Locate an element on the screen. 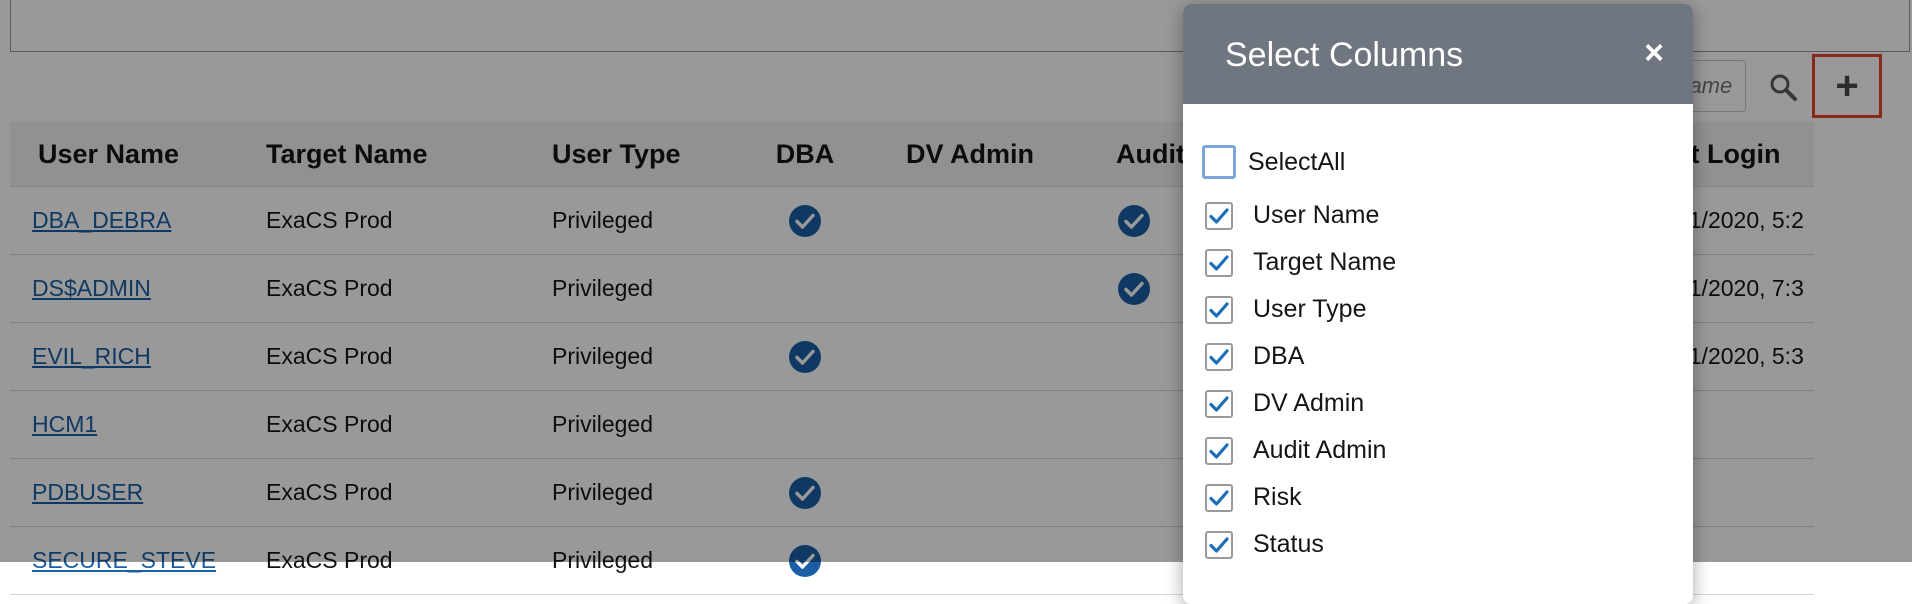  column-option-dv-admin: DV Admin is located at coordinates (1300, 403).